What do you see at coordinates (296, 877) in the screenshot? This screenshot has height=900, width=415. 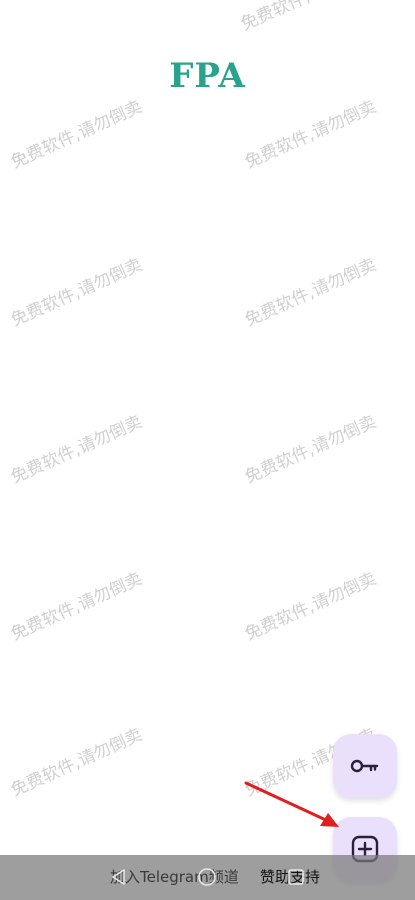 I see `recents-square-icon` at bounding box center [296, 877].